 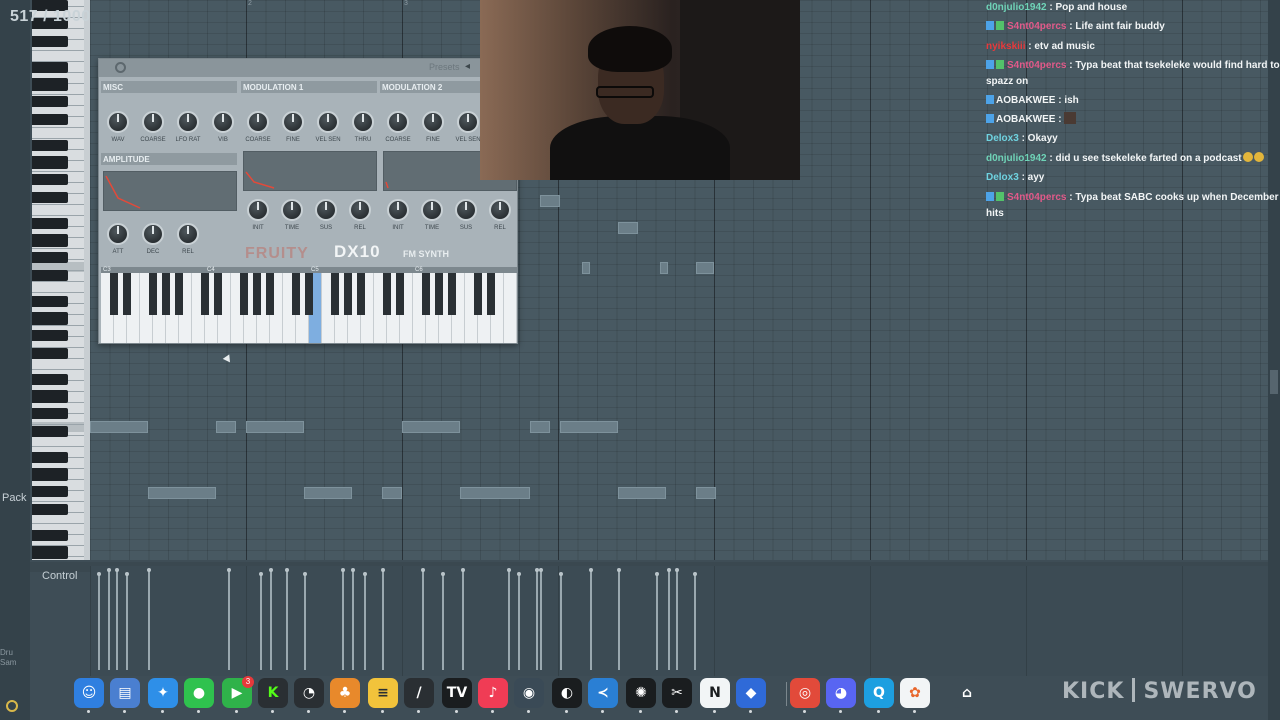 What do you see at coordinates (345, 693) in the screenshot?
I see `fl-studio-icon: ♣` at bounding box center [345, 693].